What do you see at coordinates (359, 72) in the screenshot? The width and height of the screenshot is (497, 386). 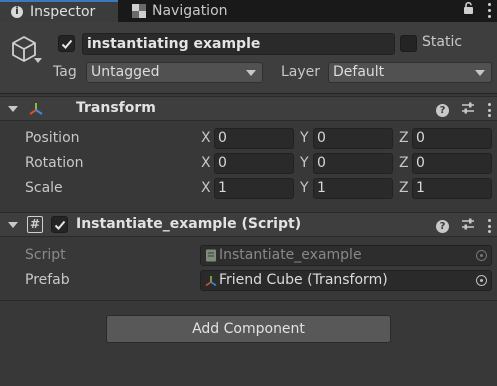 I see `layer-value: Default` at bounding box center [359, 72].